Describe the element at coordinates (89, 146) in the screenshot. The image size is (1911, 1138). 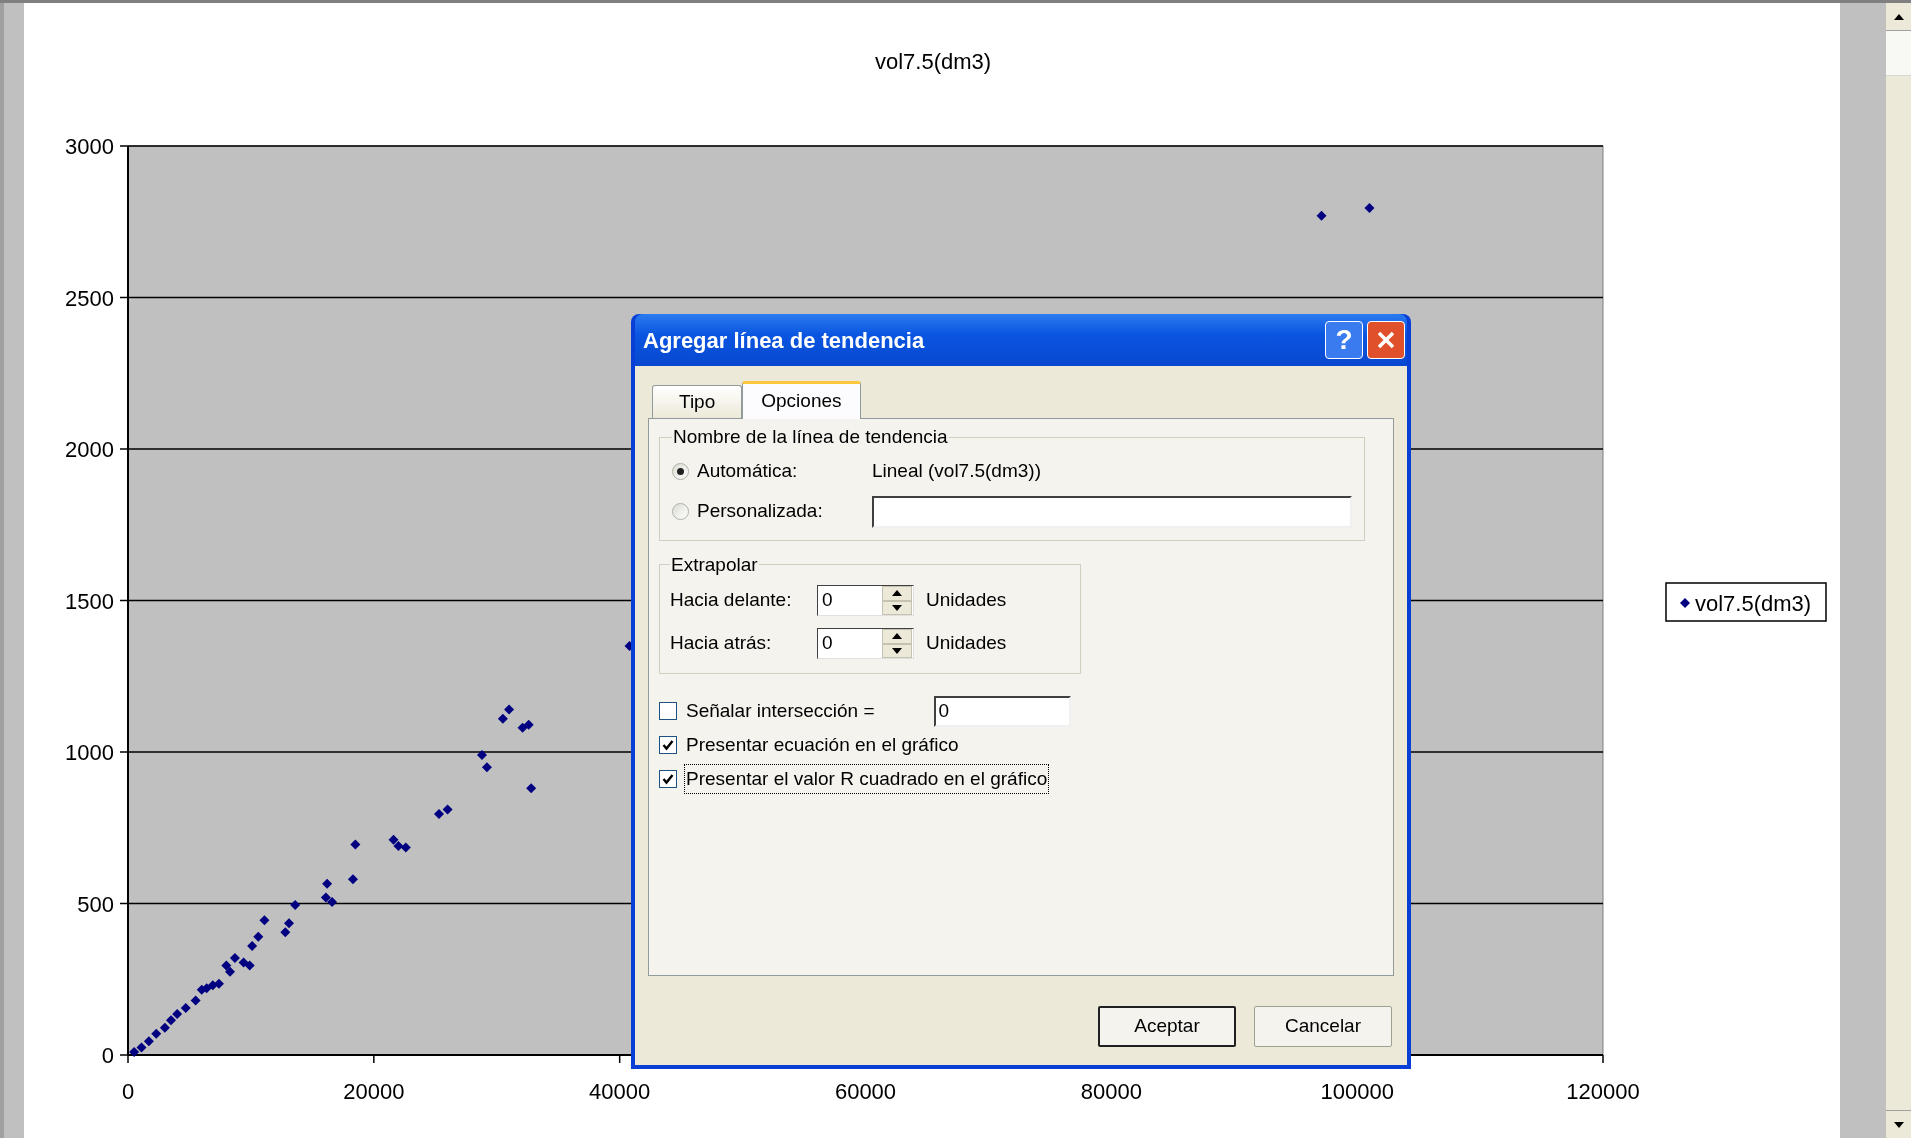
I see `axis-tick-label: 3000` at that location.